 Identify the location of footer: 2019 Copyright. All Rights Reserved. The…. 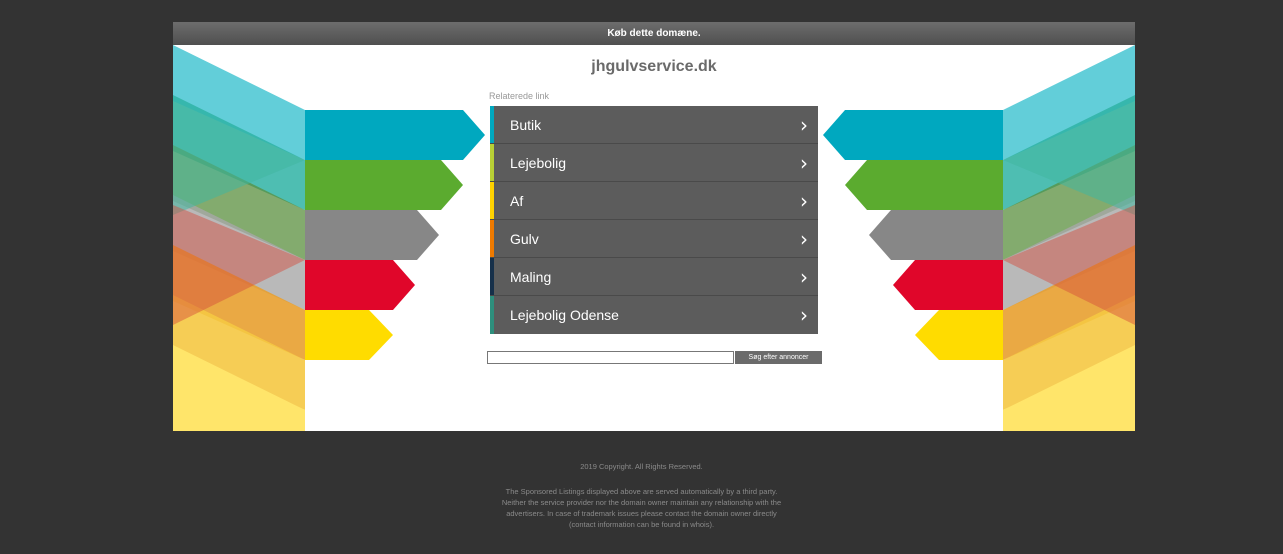
(641, 495).